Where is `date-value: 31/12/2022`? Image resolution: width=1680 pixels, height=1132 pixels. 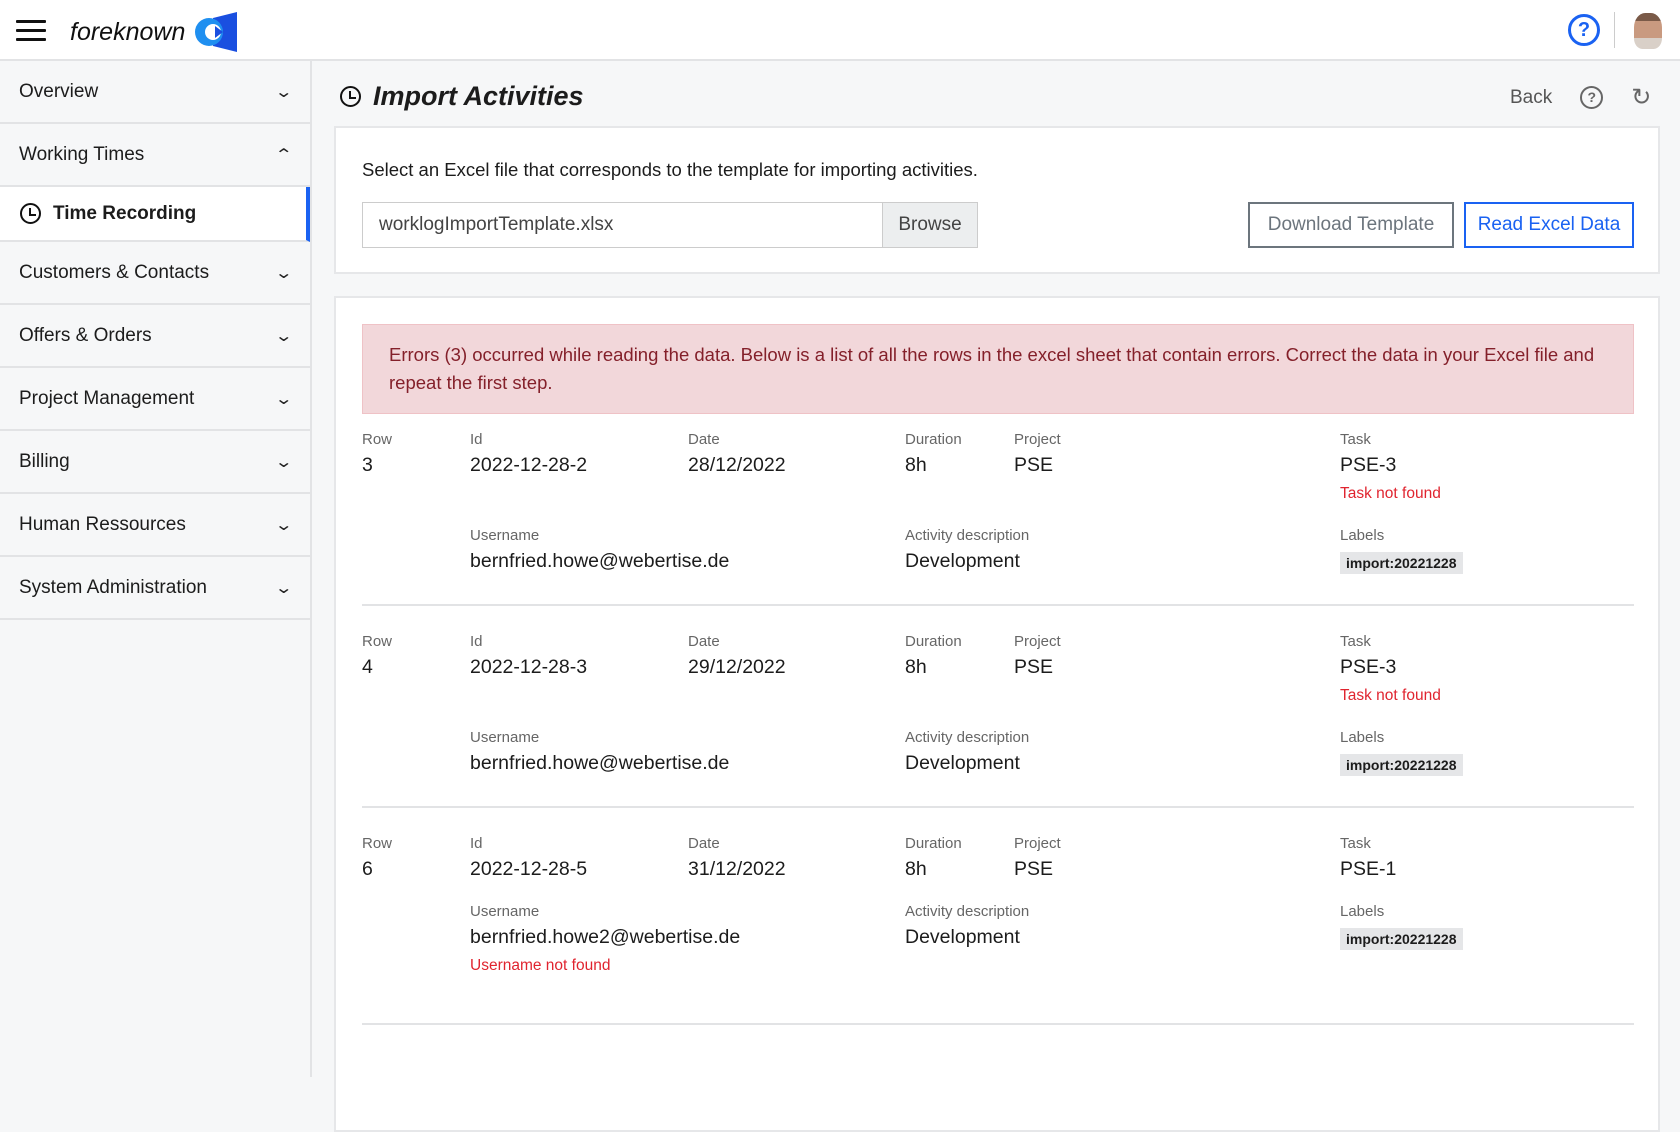 date-value: 31/12/2022 is located at coordinates (737, 869).